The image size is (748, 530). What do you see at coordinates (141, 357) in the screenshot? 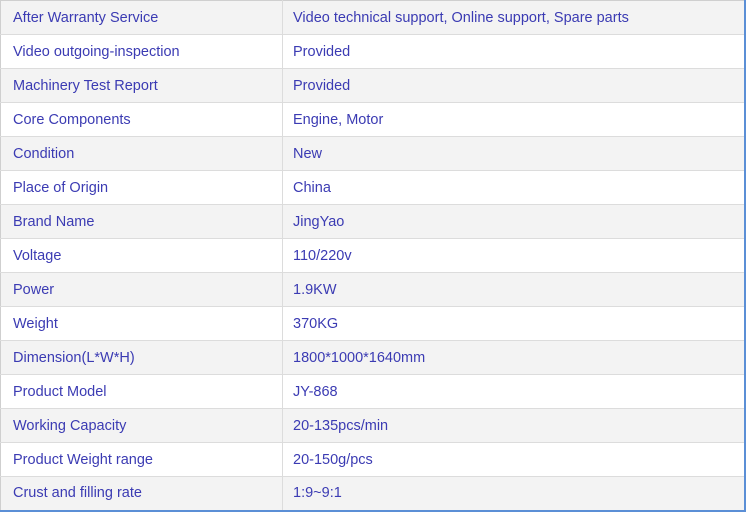
I see `spec-label: Dimension(L*W*H)` at bounding box center [141, 357].